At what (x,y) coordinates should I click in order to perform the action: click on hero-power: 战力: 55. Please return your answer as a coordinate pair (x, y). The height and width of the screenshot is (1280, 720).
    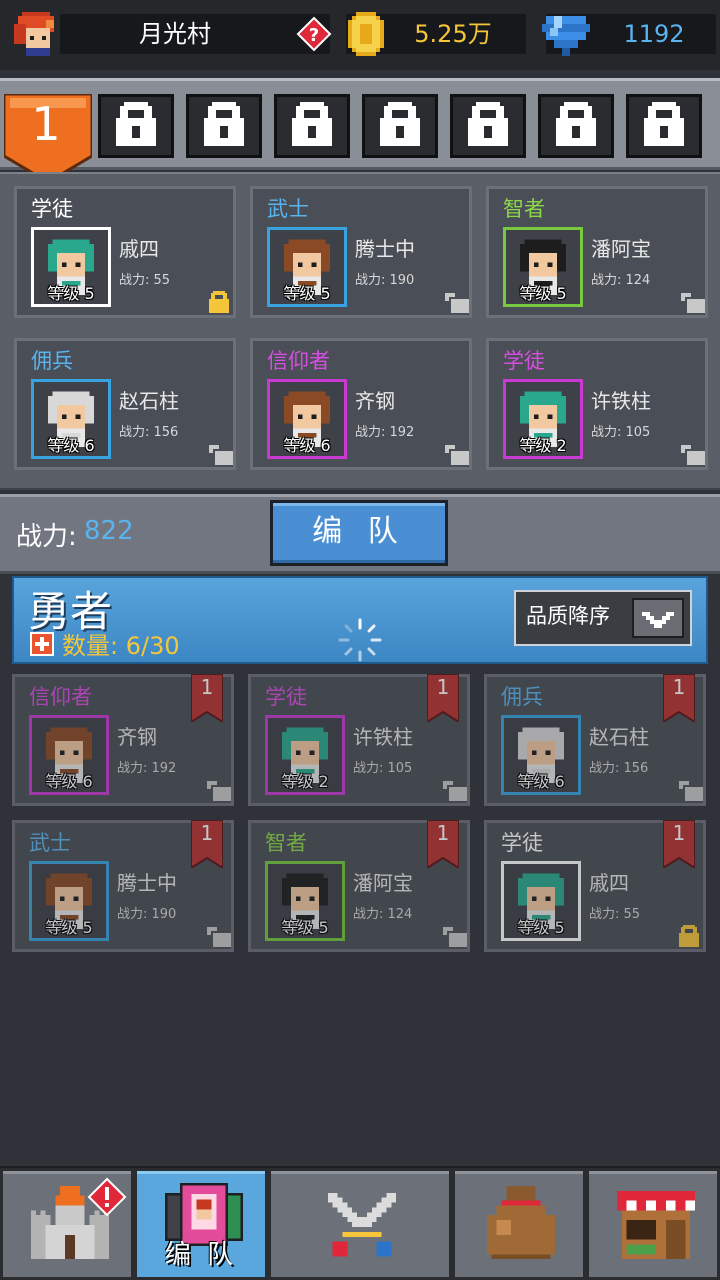
    Looking at the image, I should click on (145, 280).